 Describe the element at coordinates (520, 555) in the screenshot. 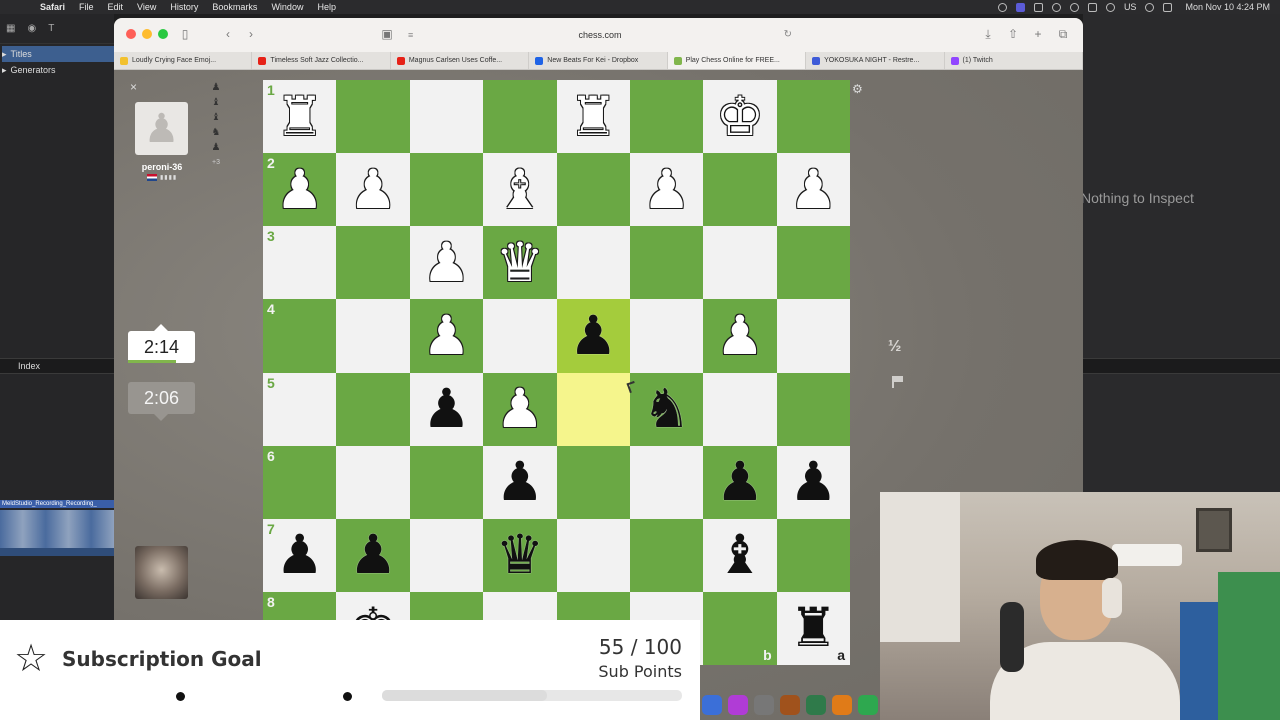

I see `black-queen-icon: ♛` at that location.